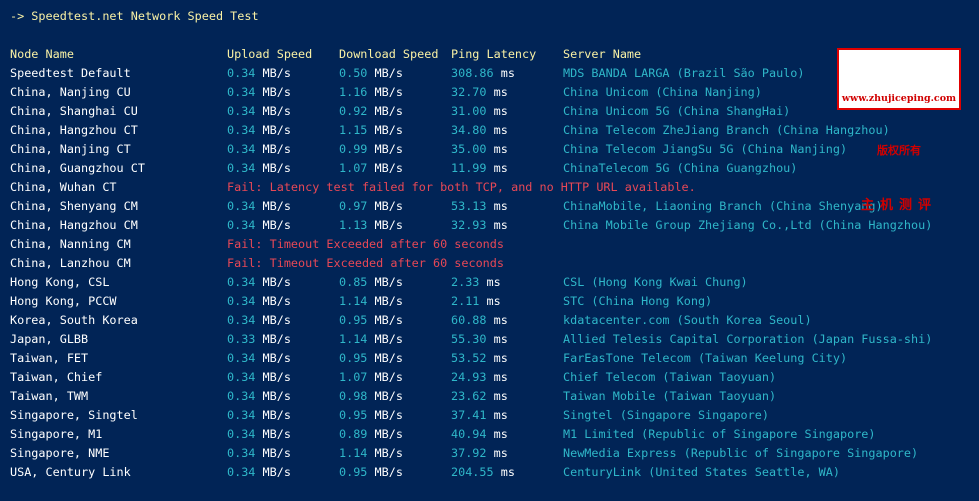 This screenshot has height=501, width=979. I want to click on speedtest-title: -> Speedtest.net Network Speed Test, so click(134, 16).